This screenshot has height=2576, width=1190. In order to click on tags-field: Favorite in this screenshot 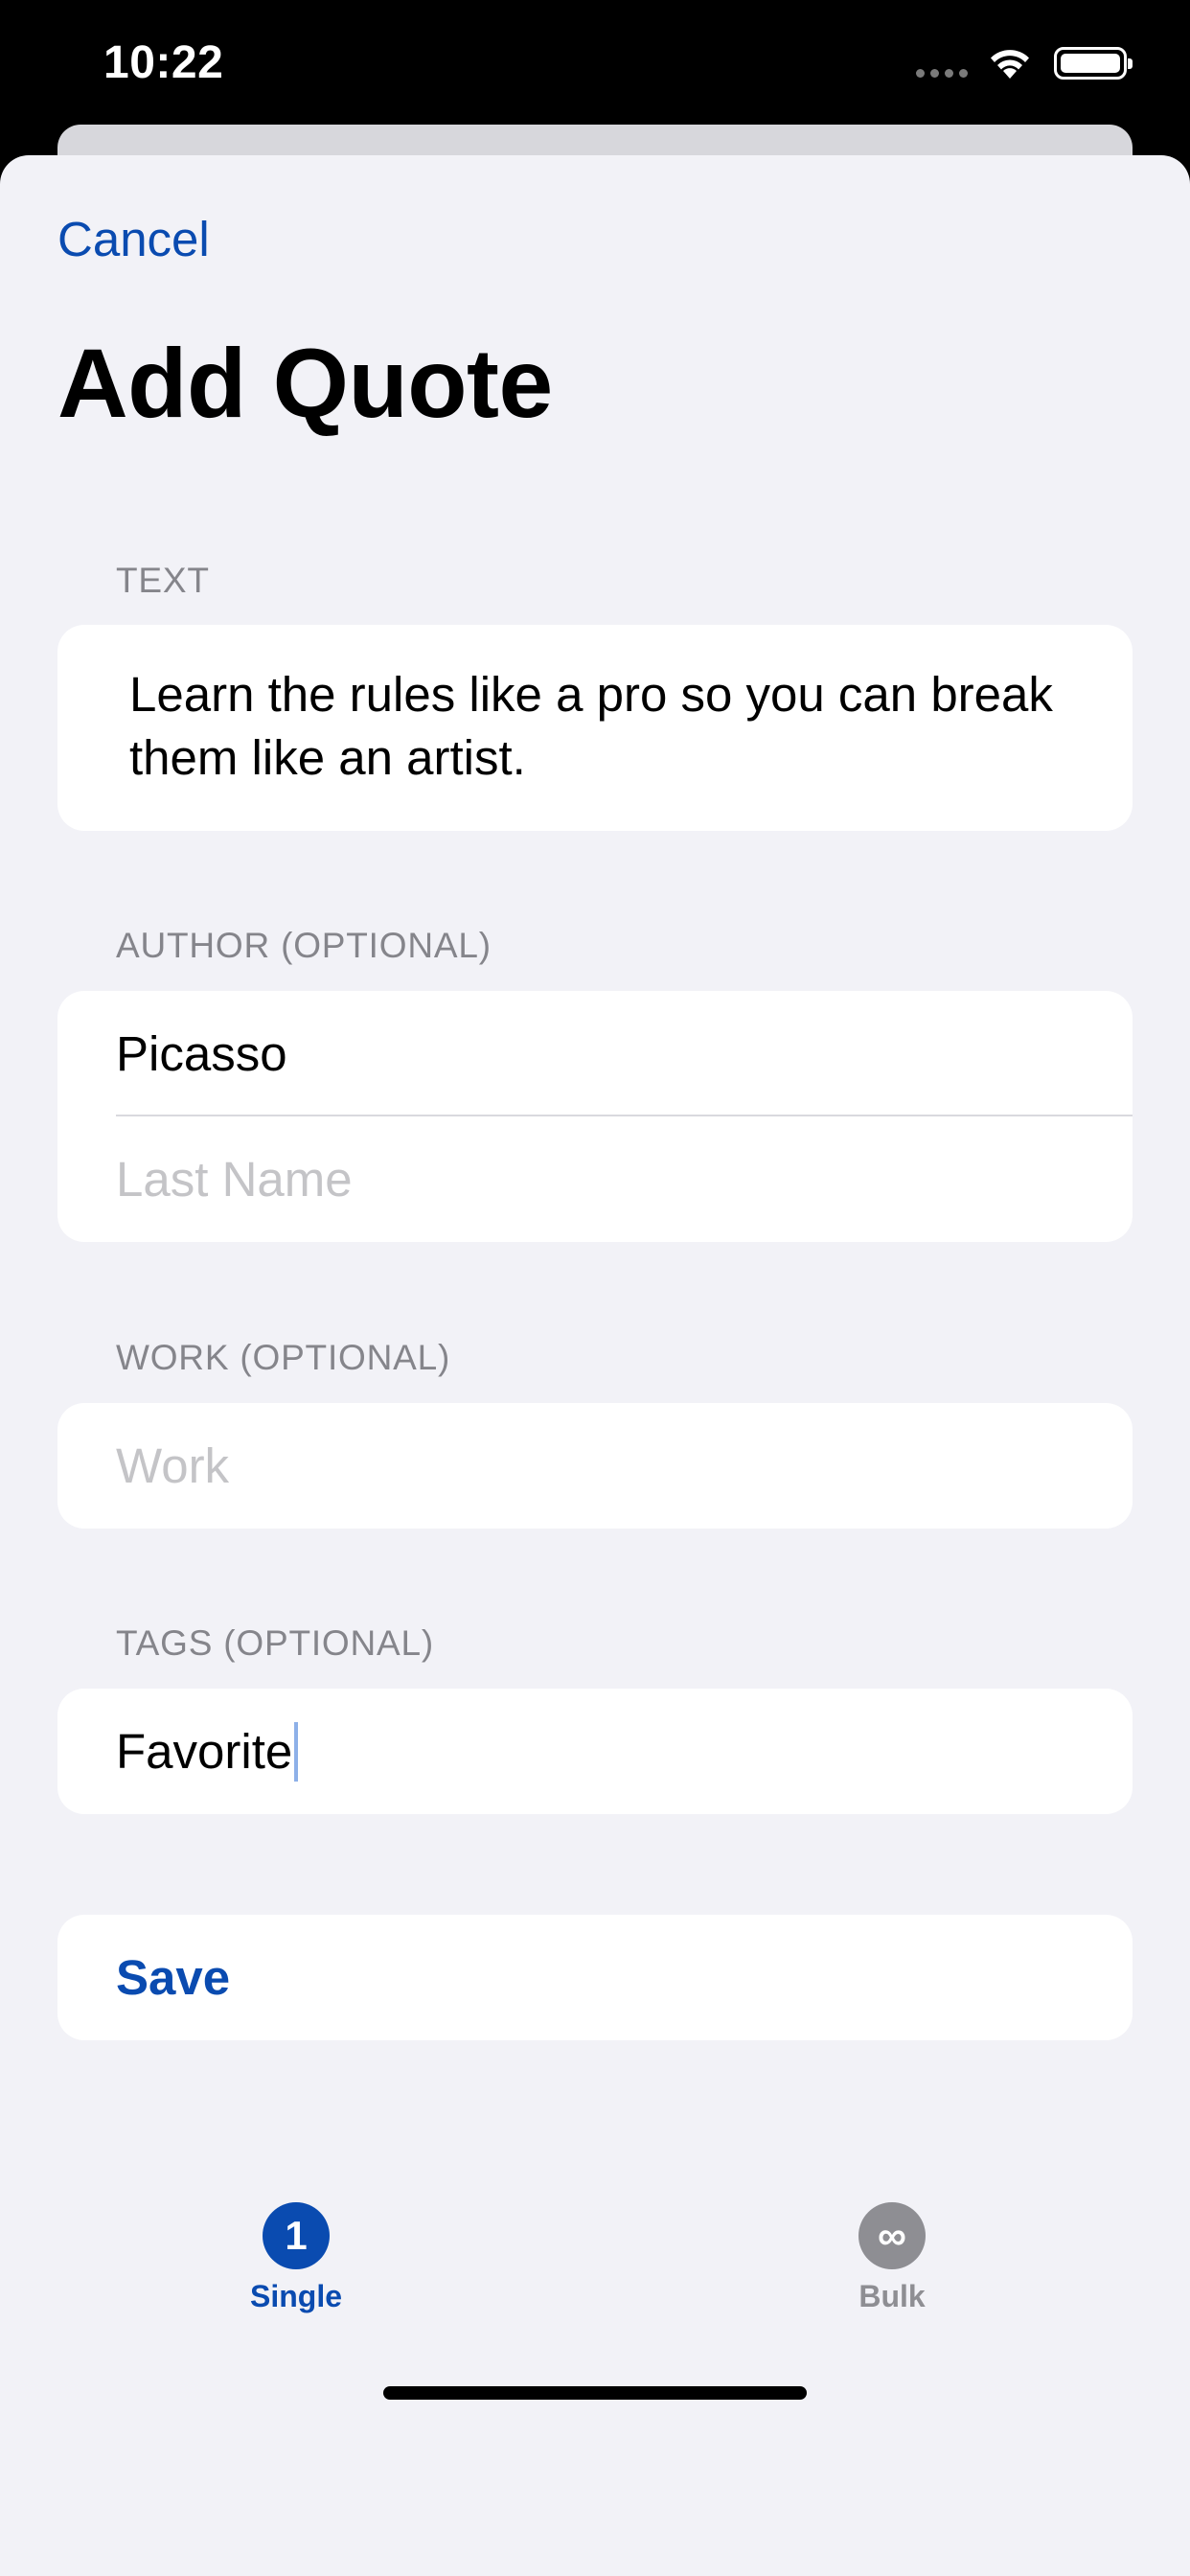, I will do `click(595, 1751)`.